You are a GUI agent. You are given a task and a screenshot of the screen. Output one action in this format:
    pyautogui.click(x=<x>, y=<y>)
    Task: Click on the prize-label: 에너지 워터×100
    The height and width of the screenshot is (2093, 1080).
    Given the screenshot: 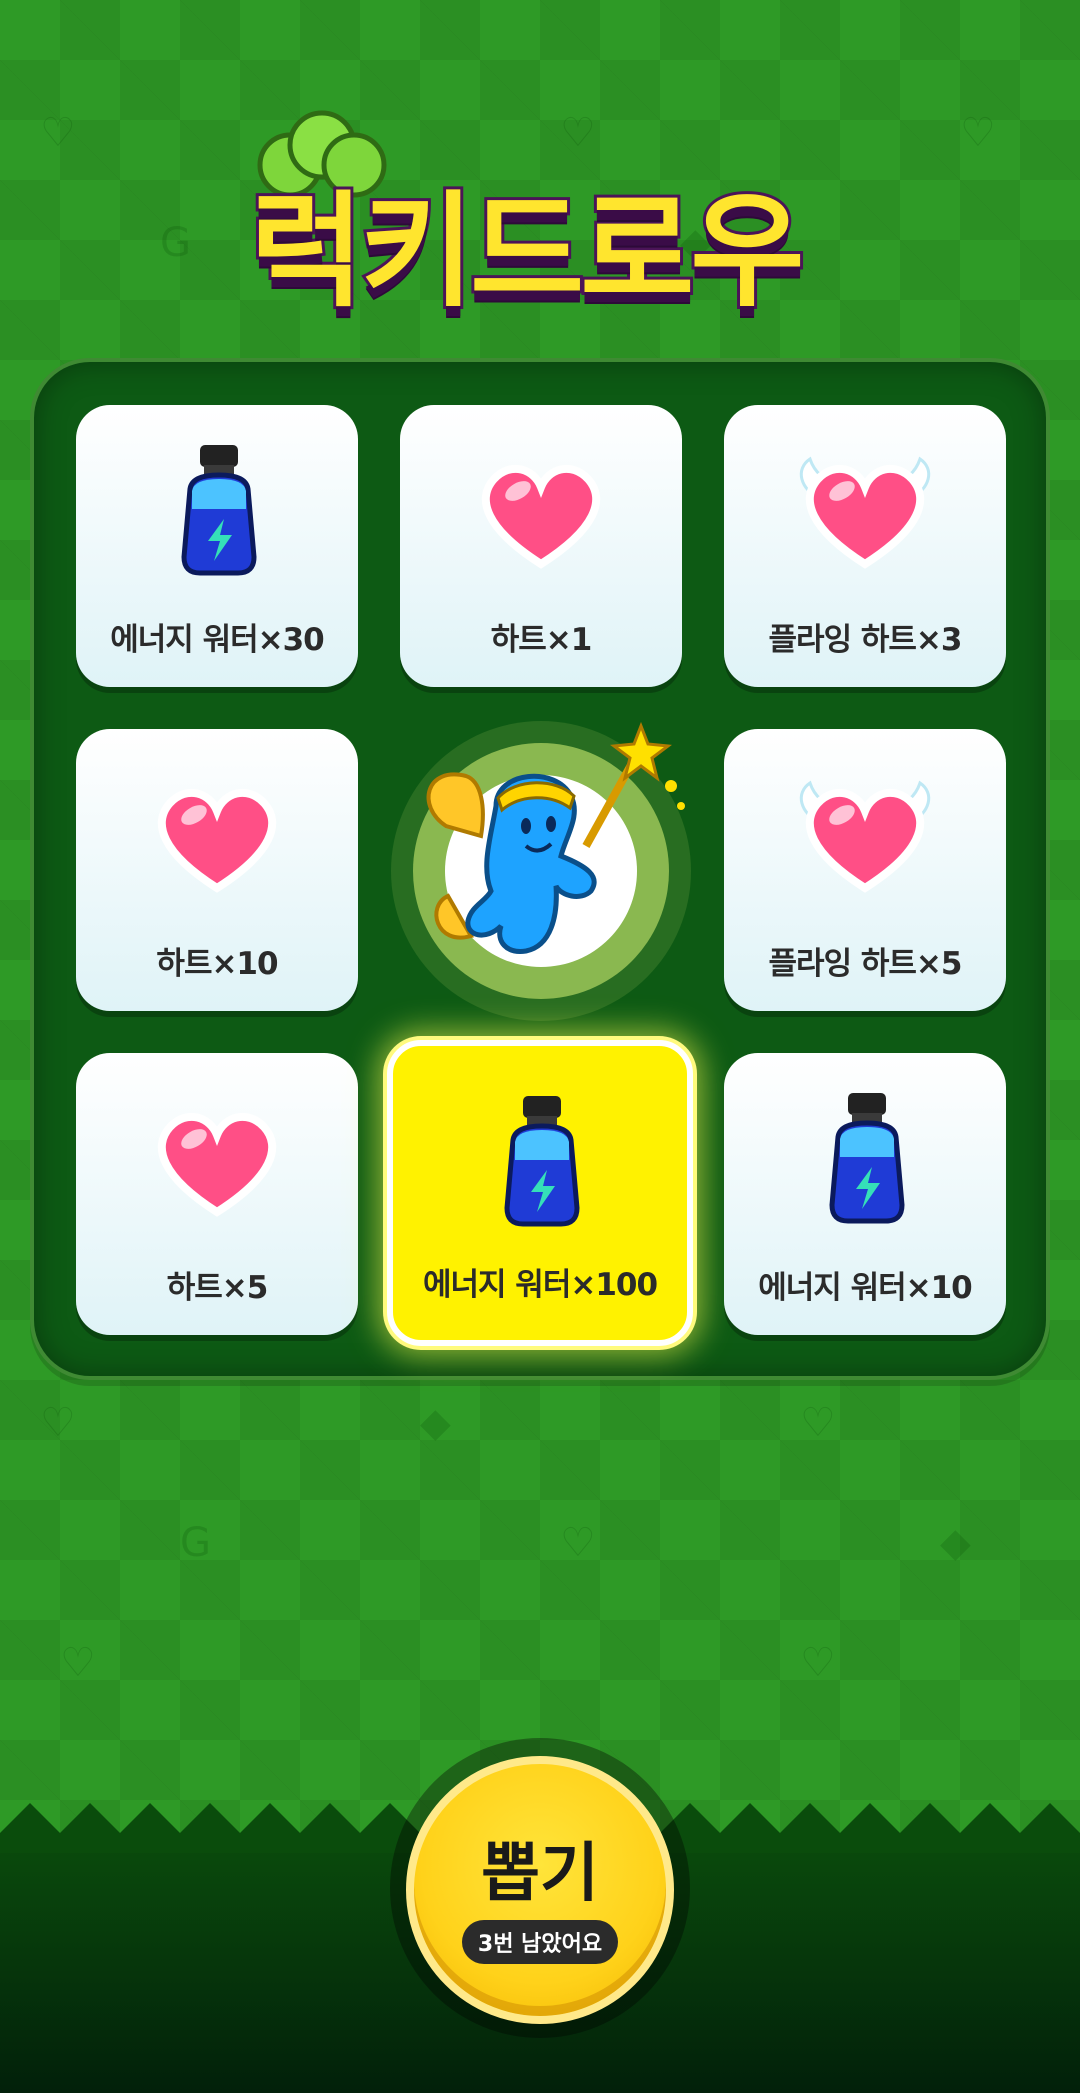 What is the action you would take?
    pyautogui.click(x=540, y=1285)
    